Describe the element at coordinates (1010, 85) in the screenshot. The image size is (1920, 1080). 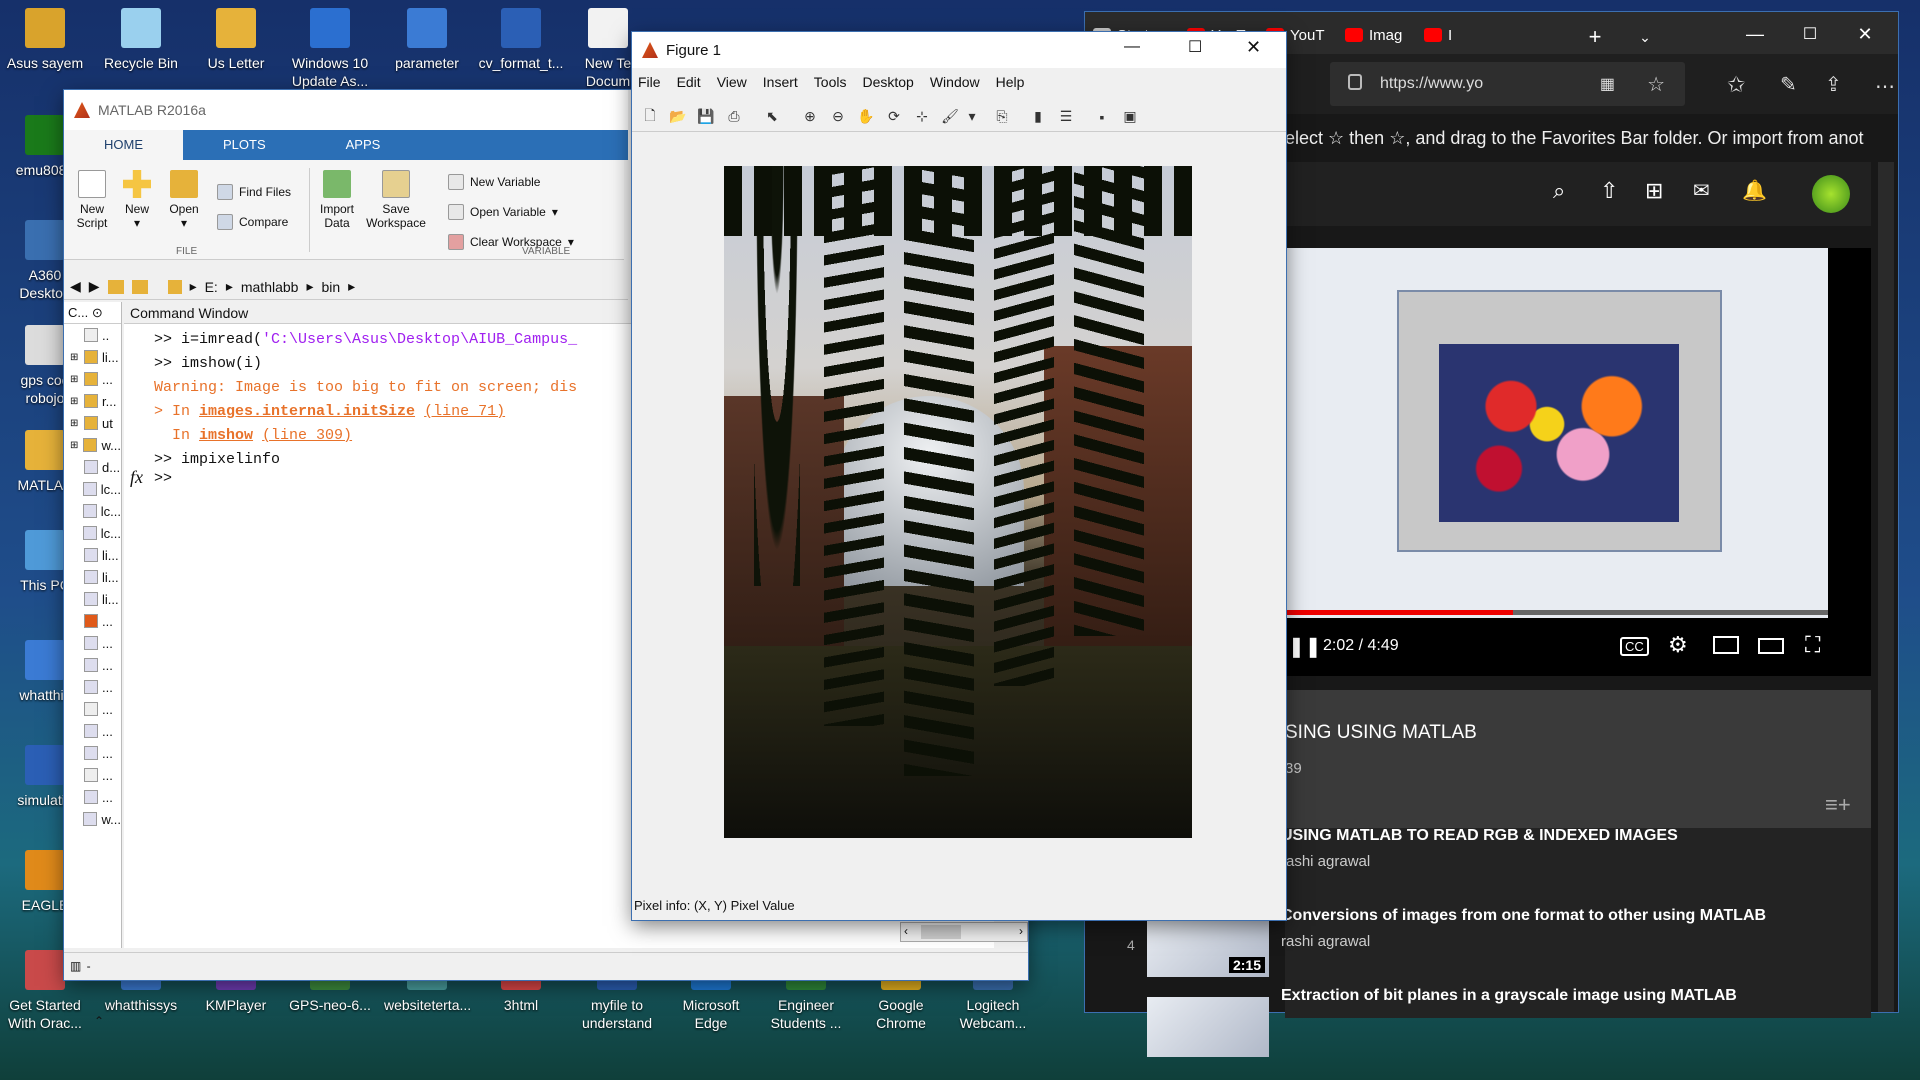
I see `menu-help: Help` at that location.